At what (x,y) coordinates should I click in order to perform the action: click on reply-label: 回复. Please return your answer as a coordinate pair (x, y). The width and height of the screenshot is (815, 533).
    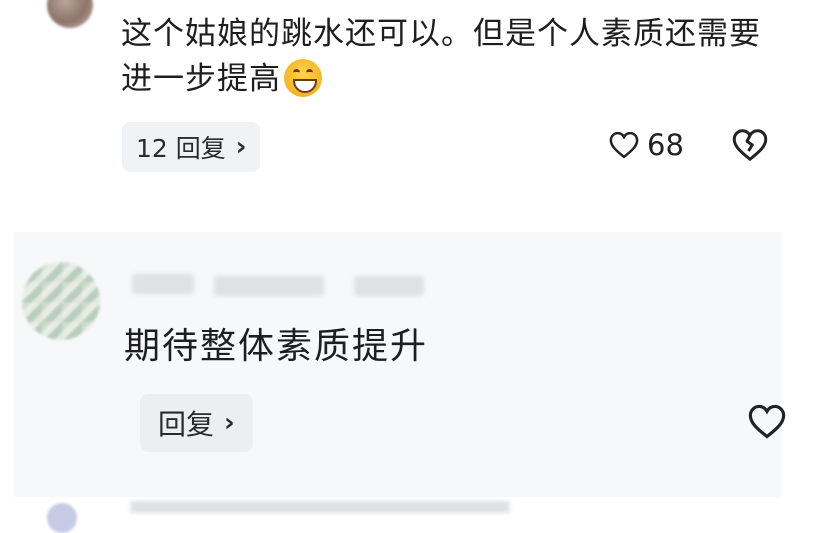
    Looking at the image, I should click on (186, 424).